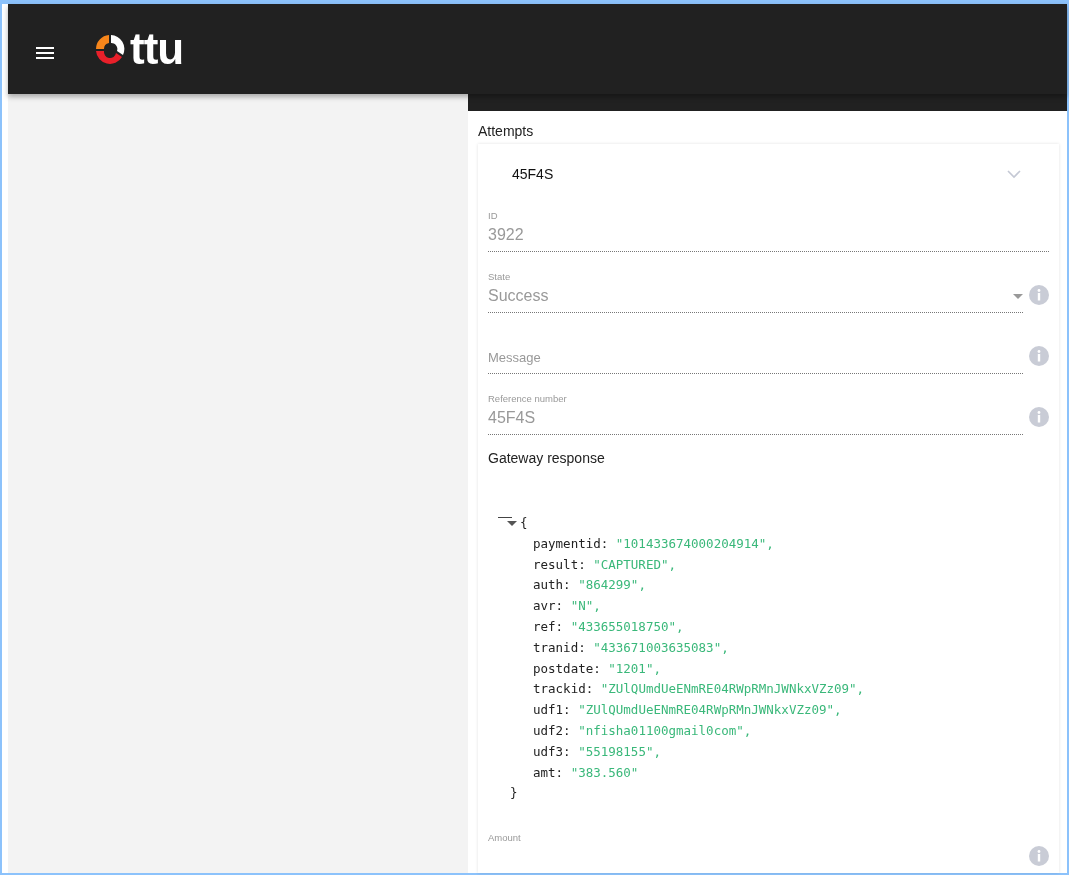 The width and height of the screenshot is (1069, 875). Describe the element at coordinates (157, 49) in the screenshot. I see `logo-text: ttu` at that location.